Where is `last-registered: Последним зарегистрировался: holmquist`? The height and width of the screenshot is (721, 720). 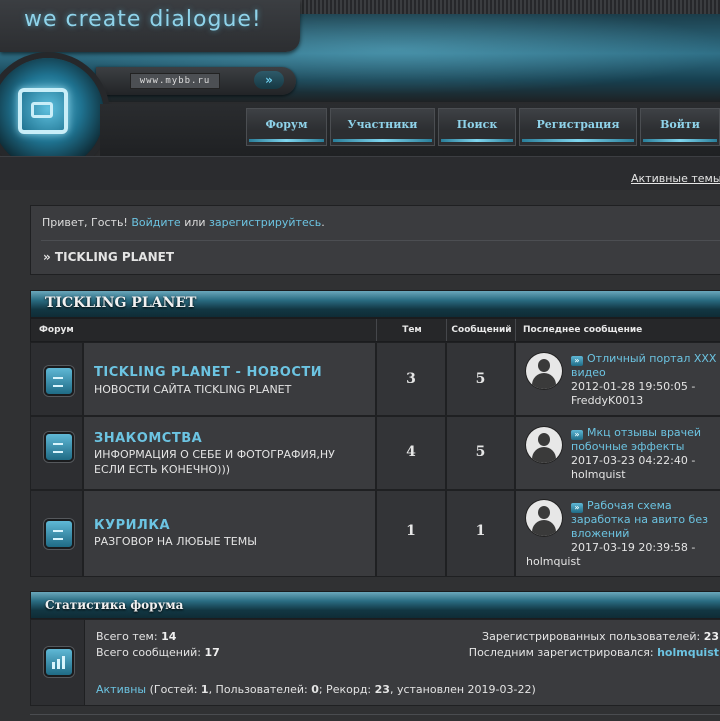 last-registered: Последним зарегистрировался: holmquist is located at coordinates (594, 652).